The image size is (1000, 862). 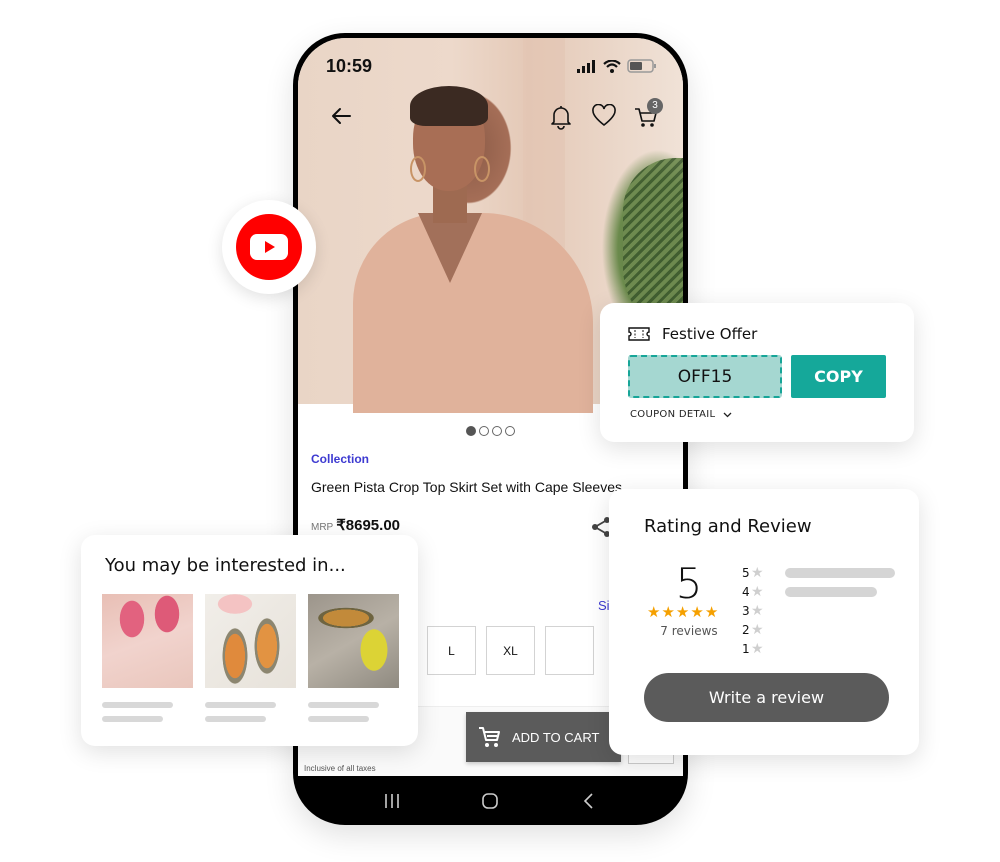 I want to click on rating-level: 5, so click(x=746, y=572).